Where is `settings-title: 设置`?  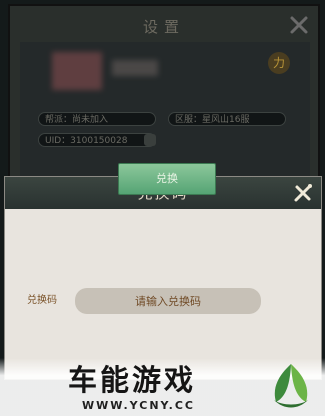 settings-title: 设置 is located at coordinates (163, 27).